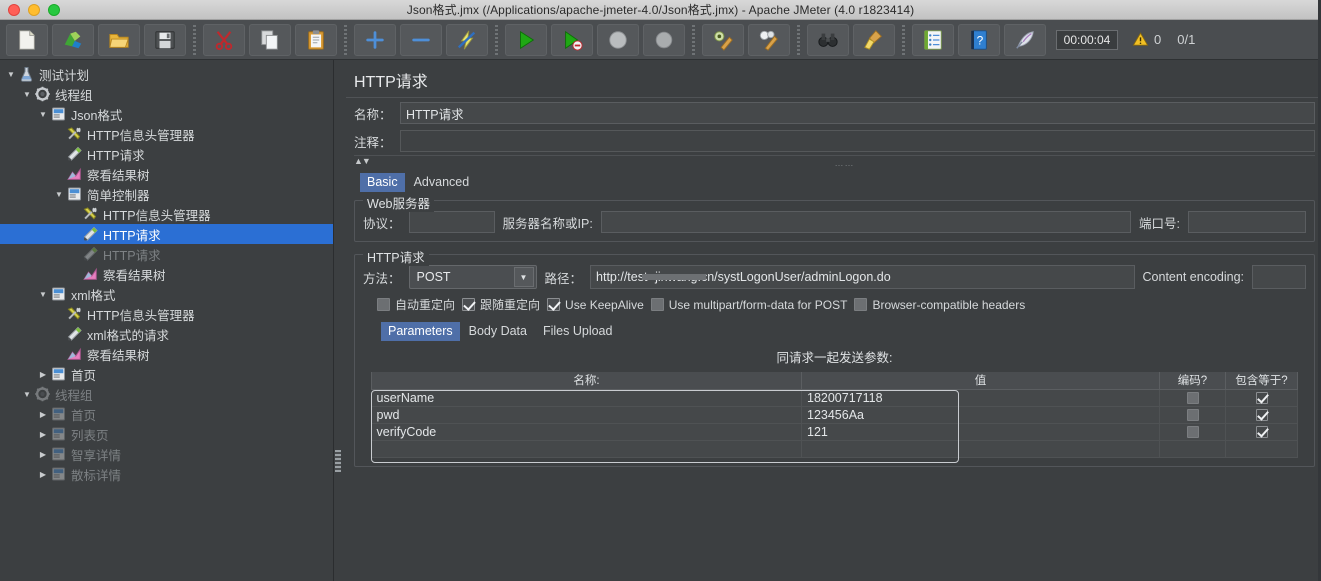 Image resolution: width=1321 pixels, height=581 pixels. Describe the element at coordinates (586, 398) in the screenshot. I see `param-name-cell: userName` at that location.